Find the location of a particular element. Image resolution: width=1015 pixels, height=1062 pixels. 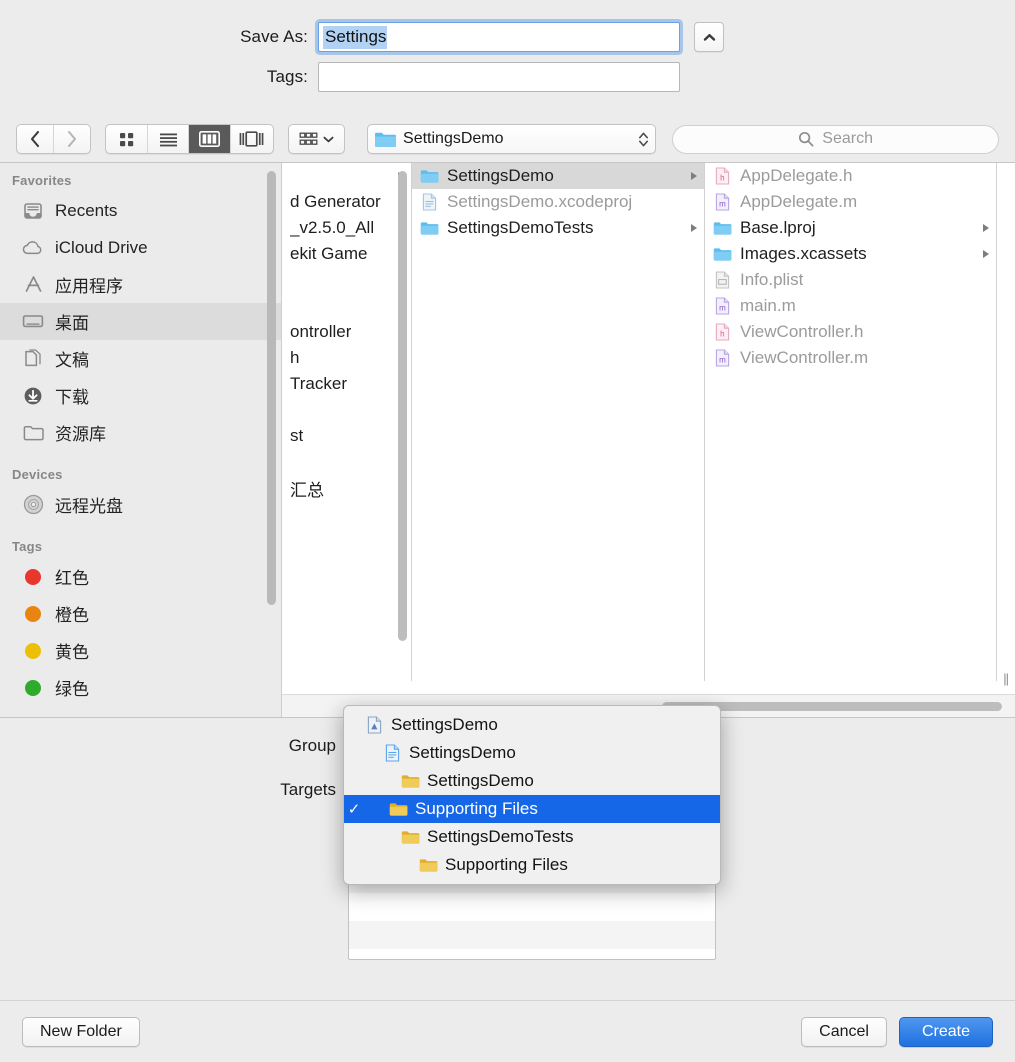

forward-button is located at coordinates (72, 139).